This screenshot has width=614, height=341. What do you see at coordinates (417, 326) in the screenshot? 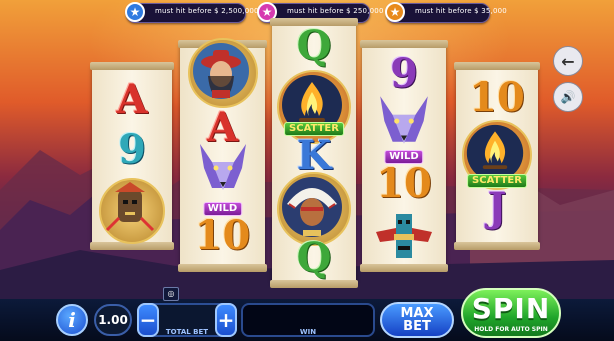
I see `max-bet-label-line2: BET` at bounding box center [417, 326].